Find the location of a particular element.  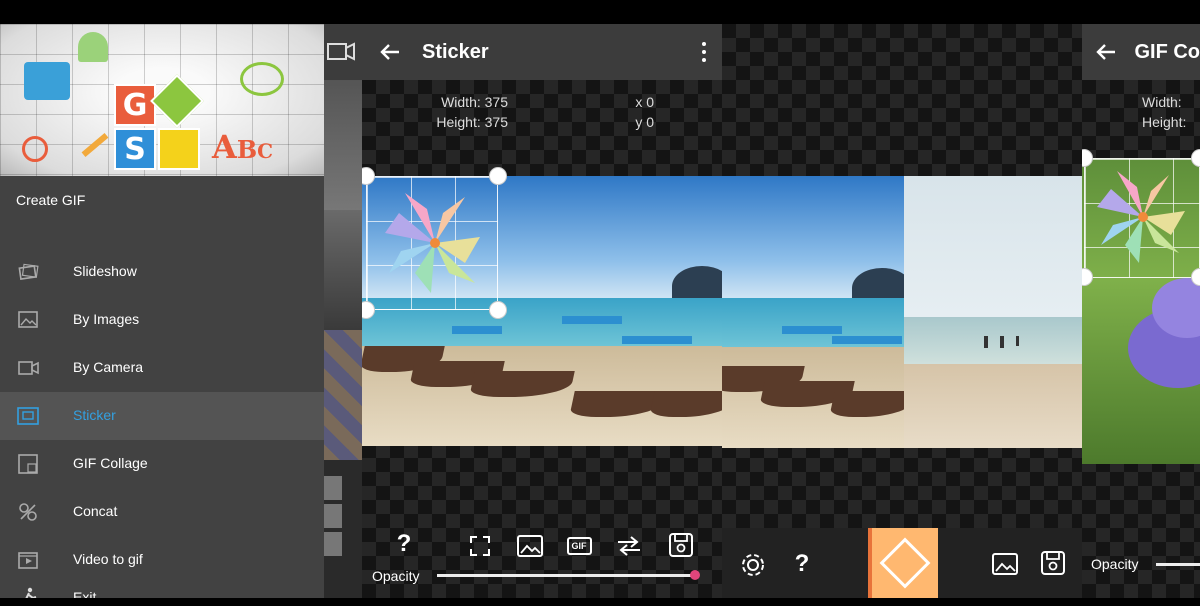

settings-button is located at coordinates (753, 565).